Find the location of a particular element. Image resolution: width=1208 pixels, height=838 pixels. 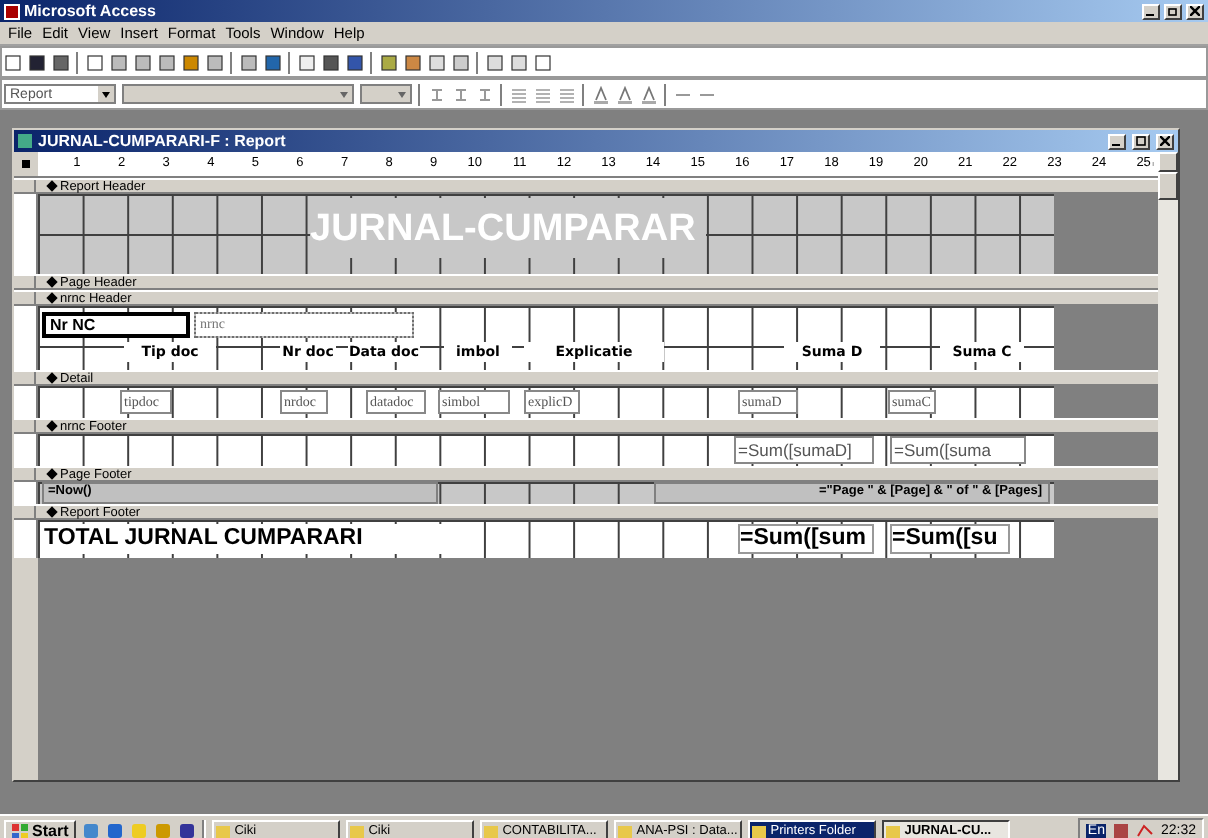

size-combo is located at coordinates (386, 94).